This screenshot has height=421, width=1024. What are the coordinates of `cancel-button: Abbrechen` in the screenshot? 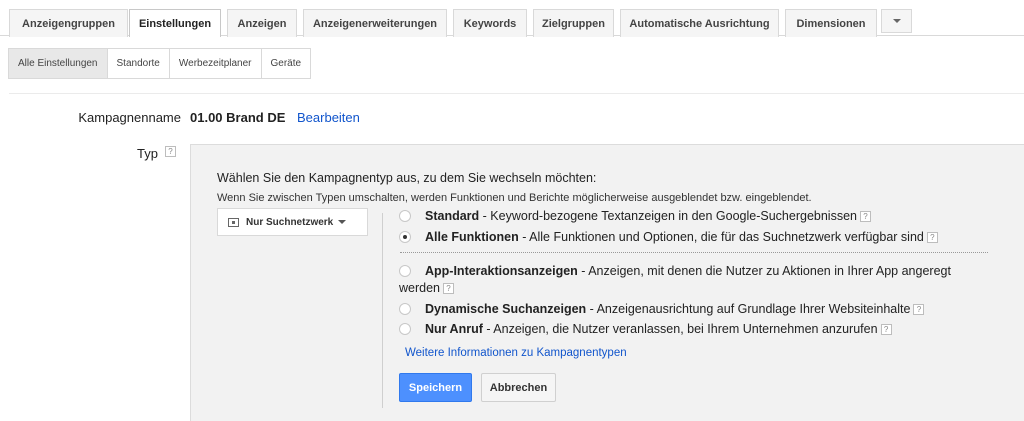 It's located at (518, 387).